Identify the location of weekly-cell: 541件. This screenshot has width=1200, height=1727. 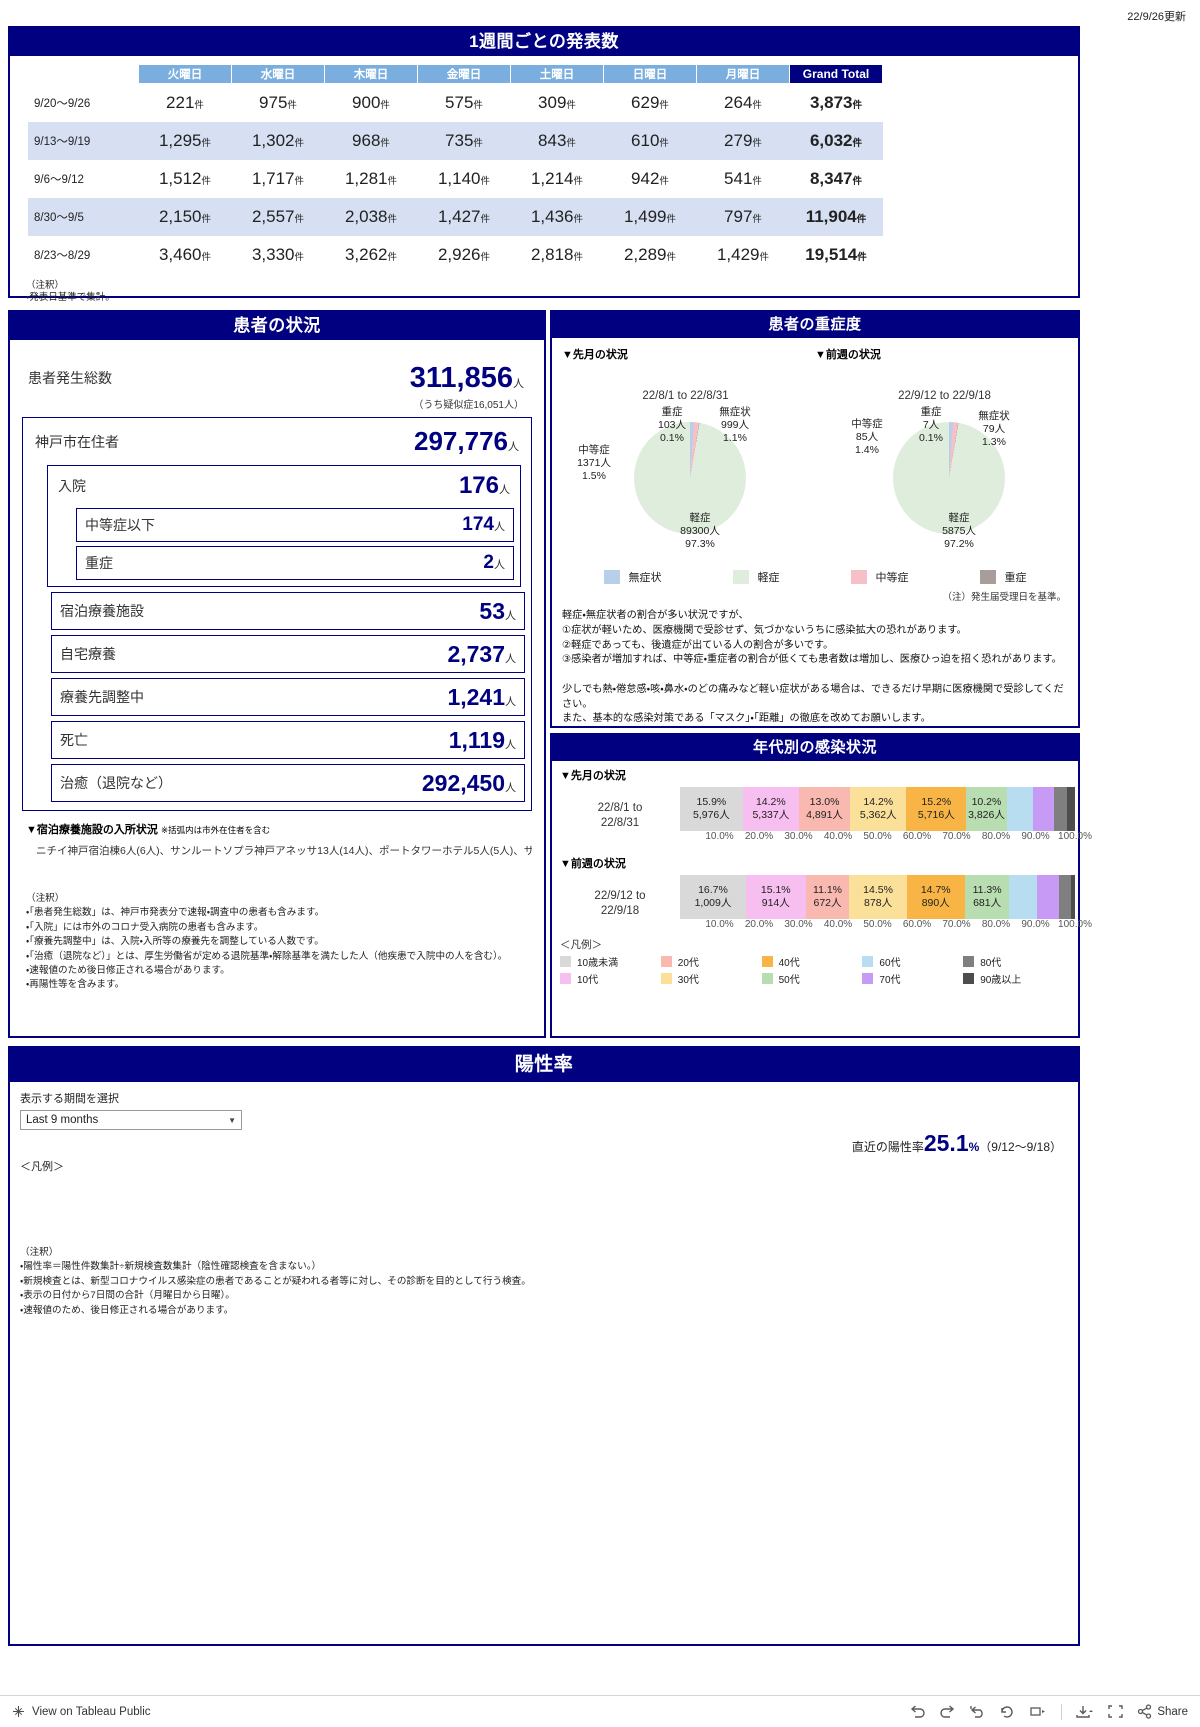
(743, 178).